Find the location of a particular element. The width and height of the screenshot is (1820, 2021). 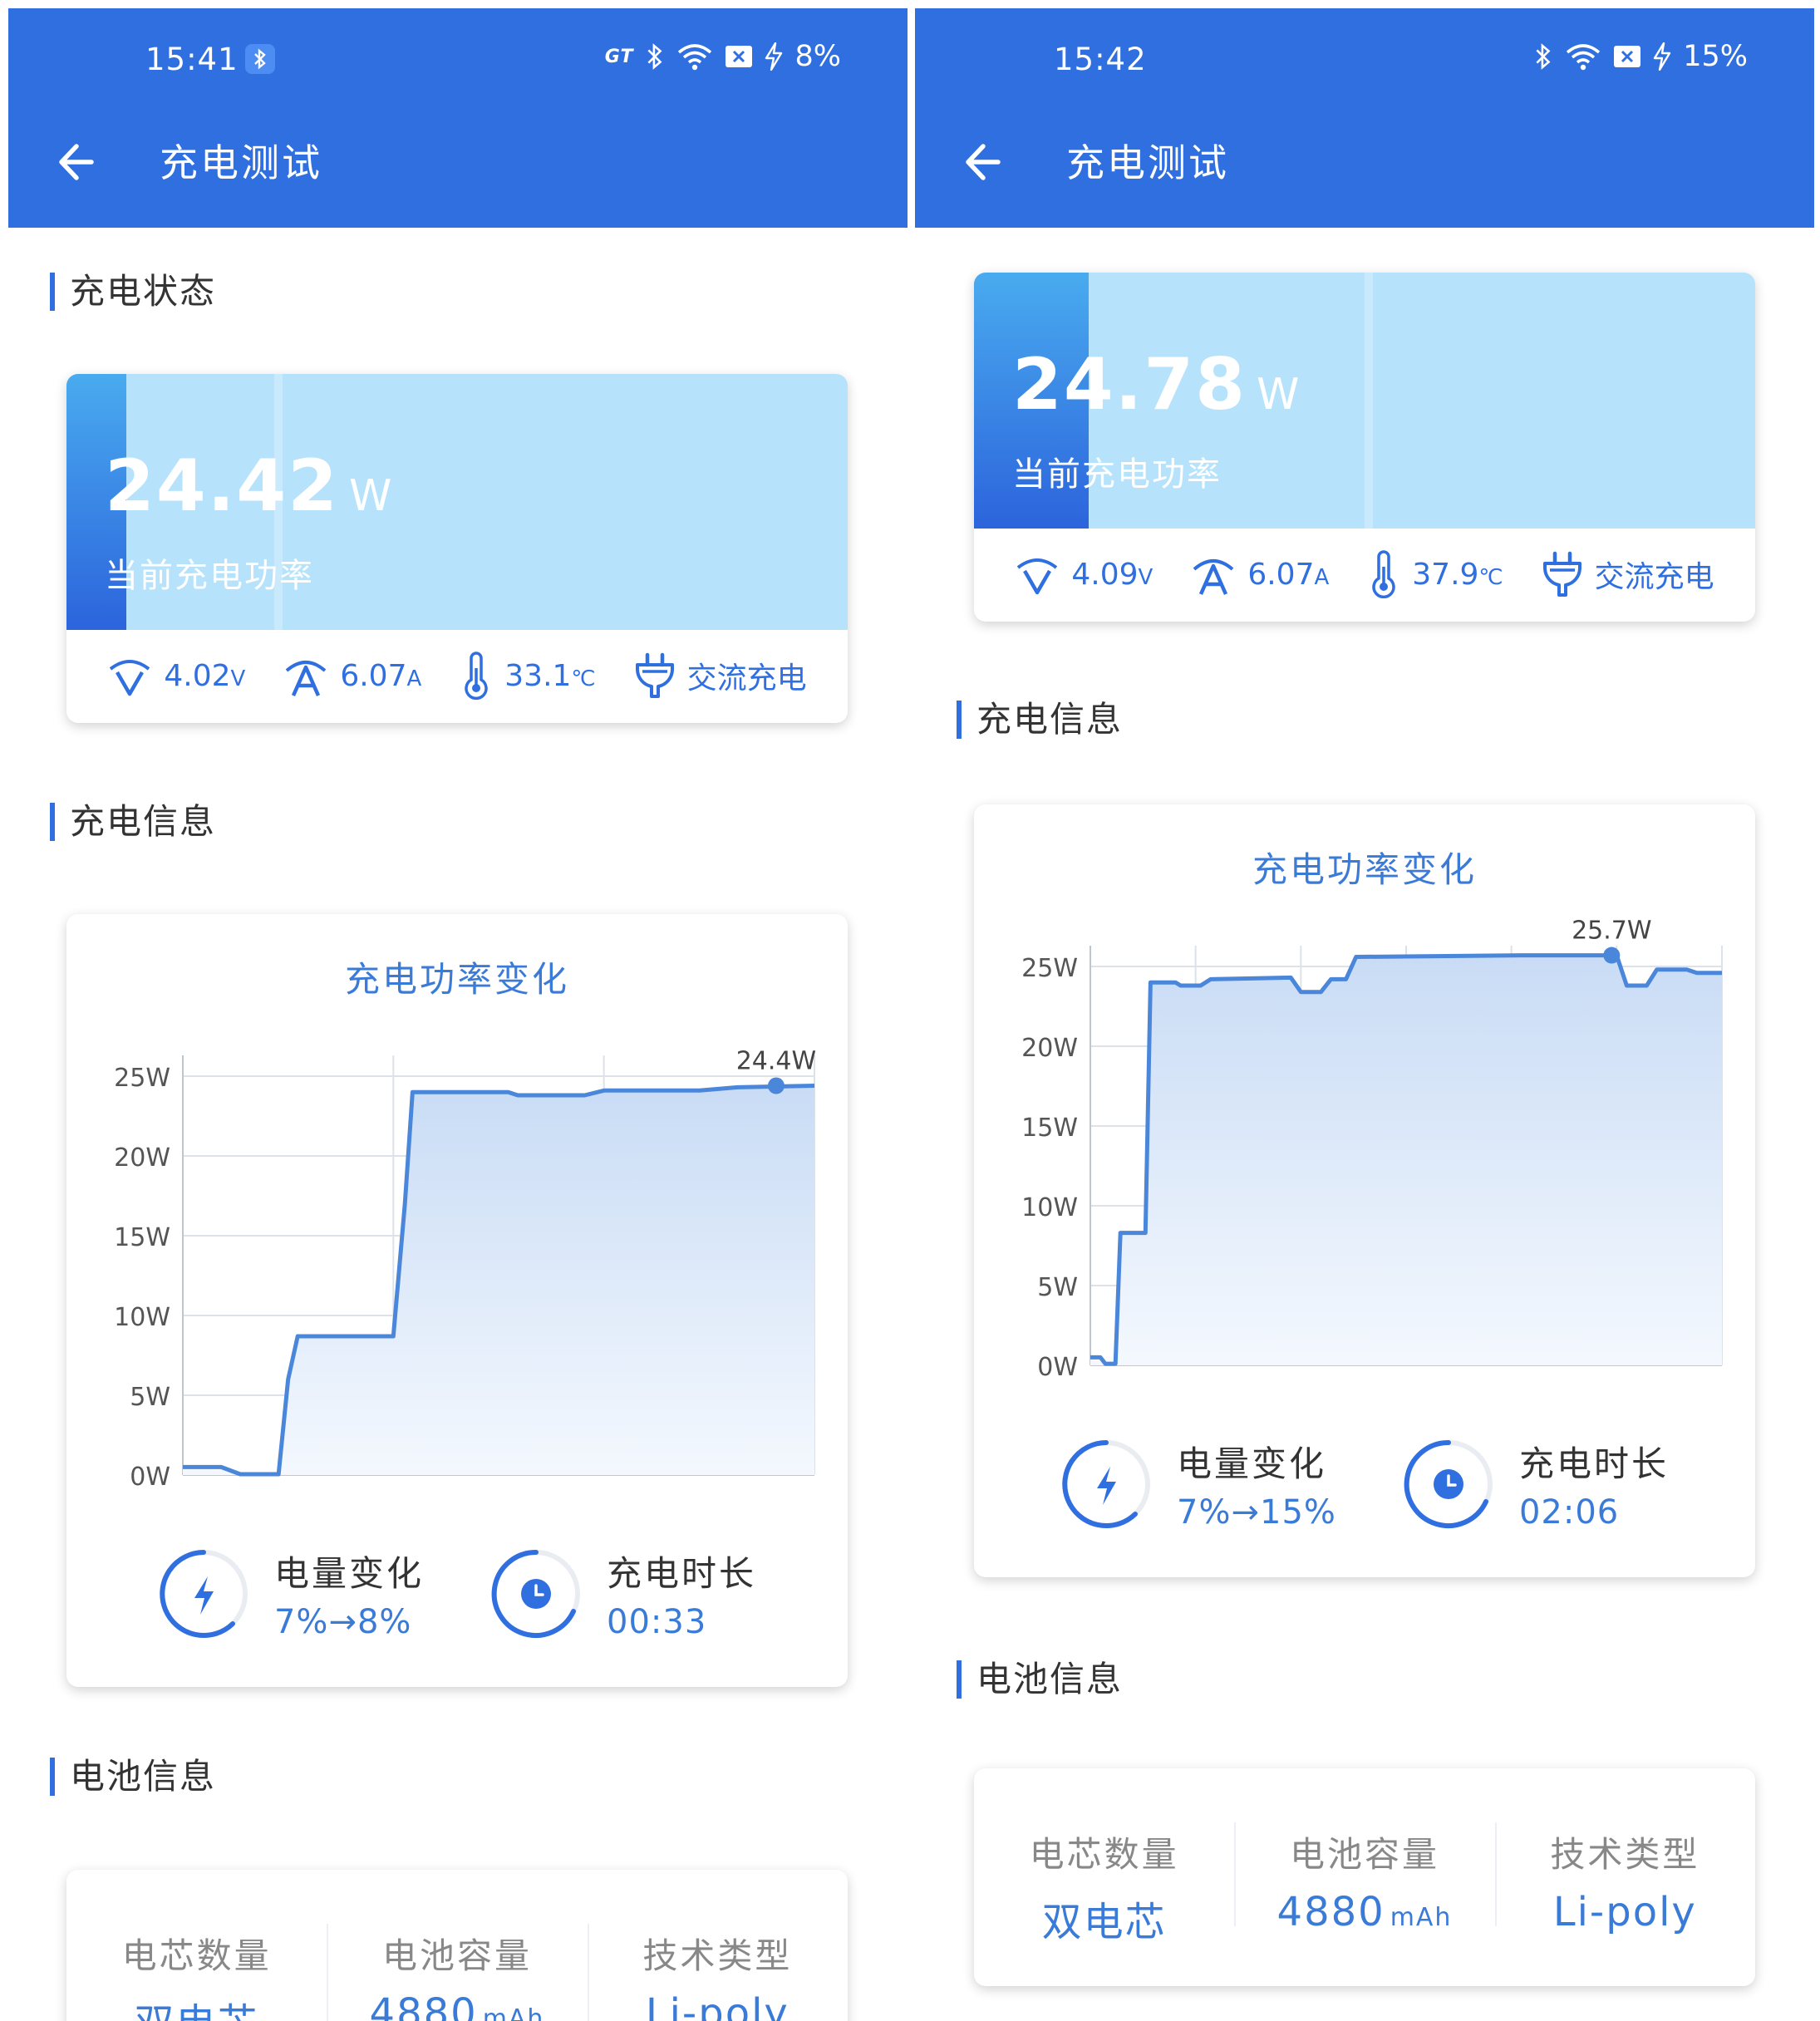

battery-percent: 8% is located at coordinates (817, 56).